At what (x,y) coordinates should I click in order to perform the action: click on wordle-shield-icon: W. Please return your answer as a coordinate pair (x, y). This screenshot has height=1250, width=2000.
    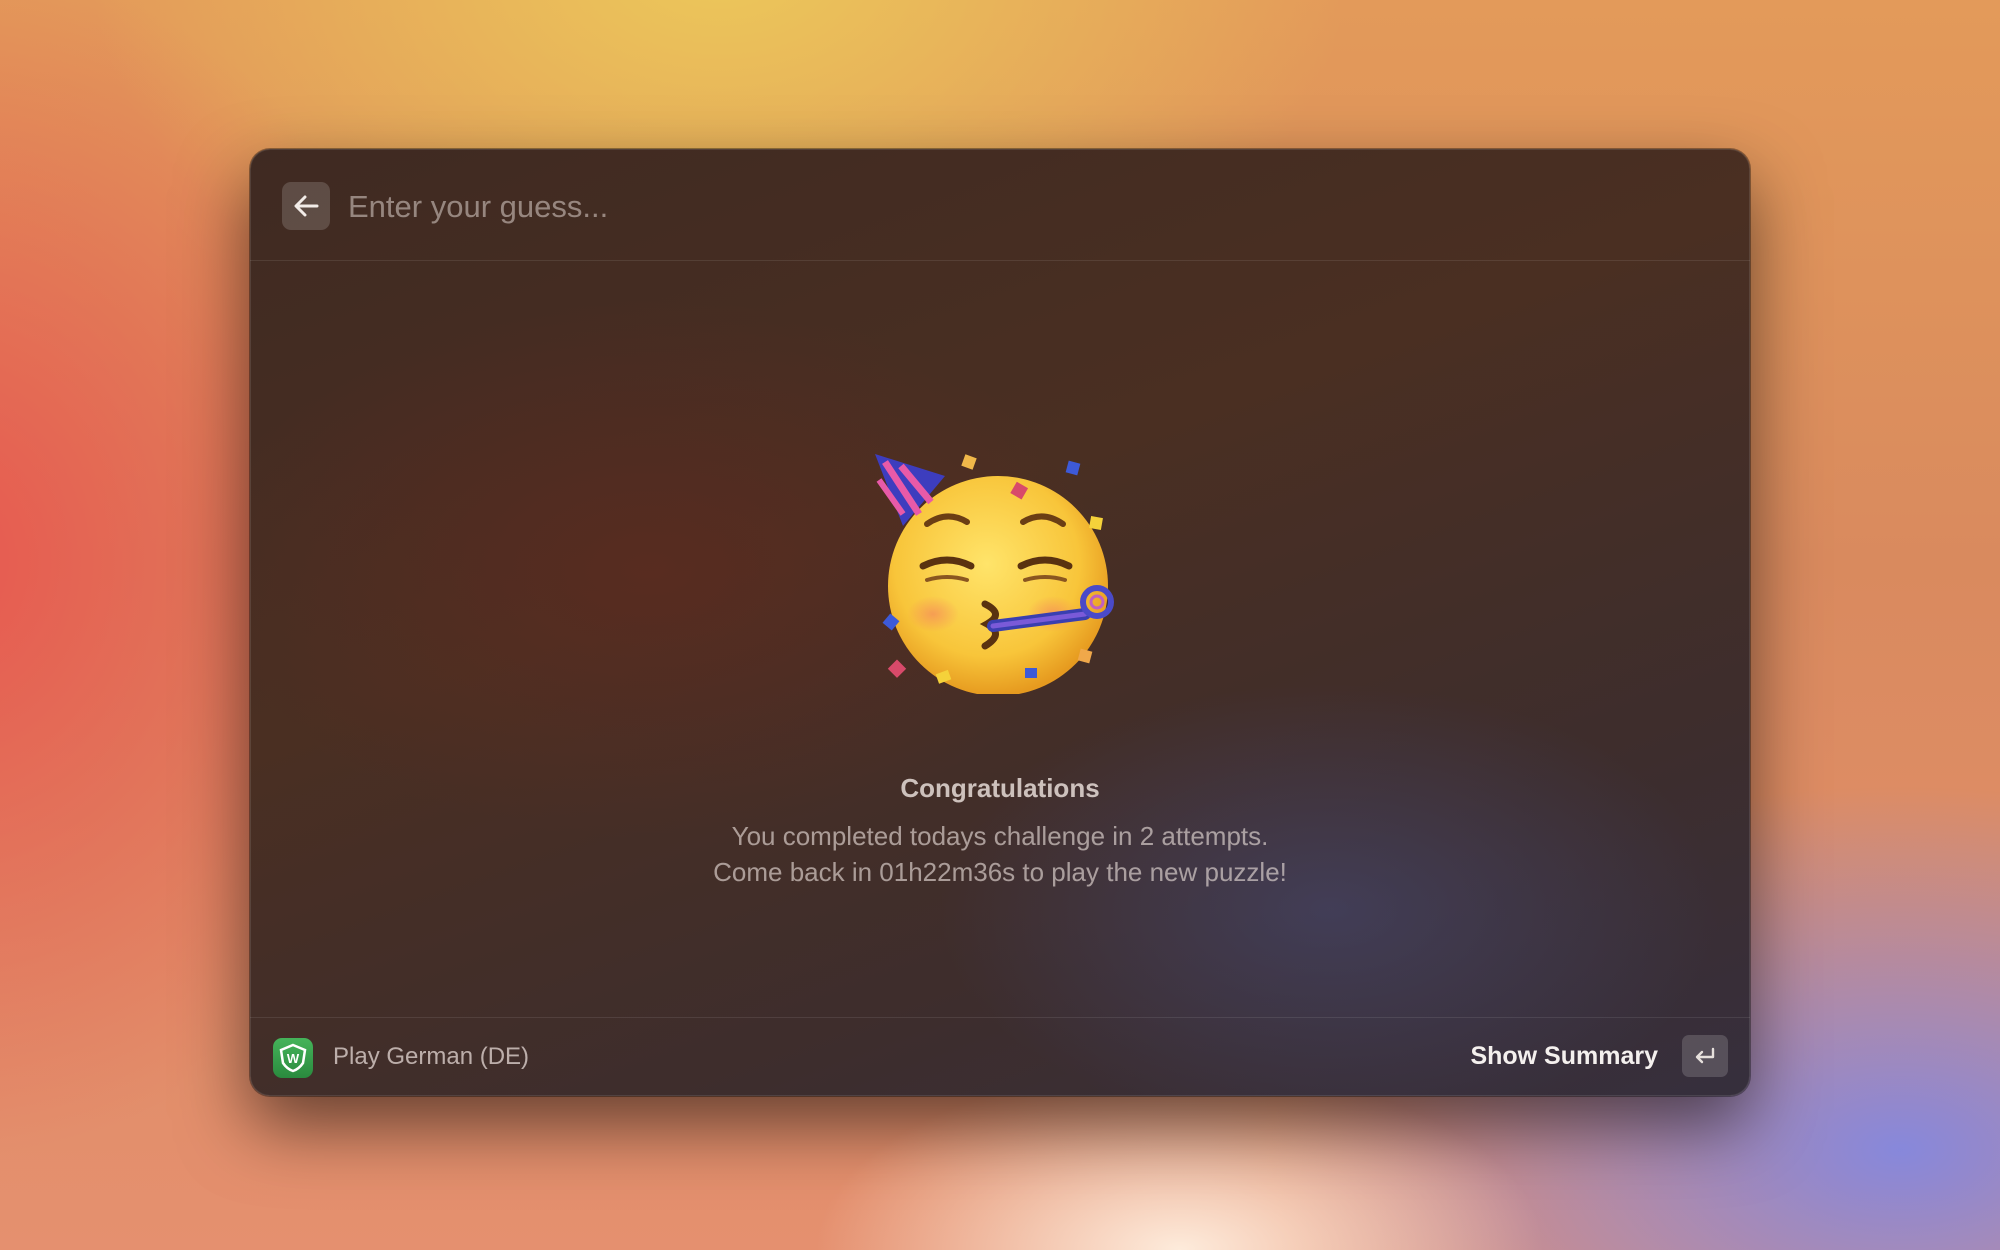
    Looking at the image, I should click on (293, 1058).